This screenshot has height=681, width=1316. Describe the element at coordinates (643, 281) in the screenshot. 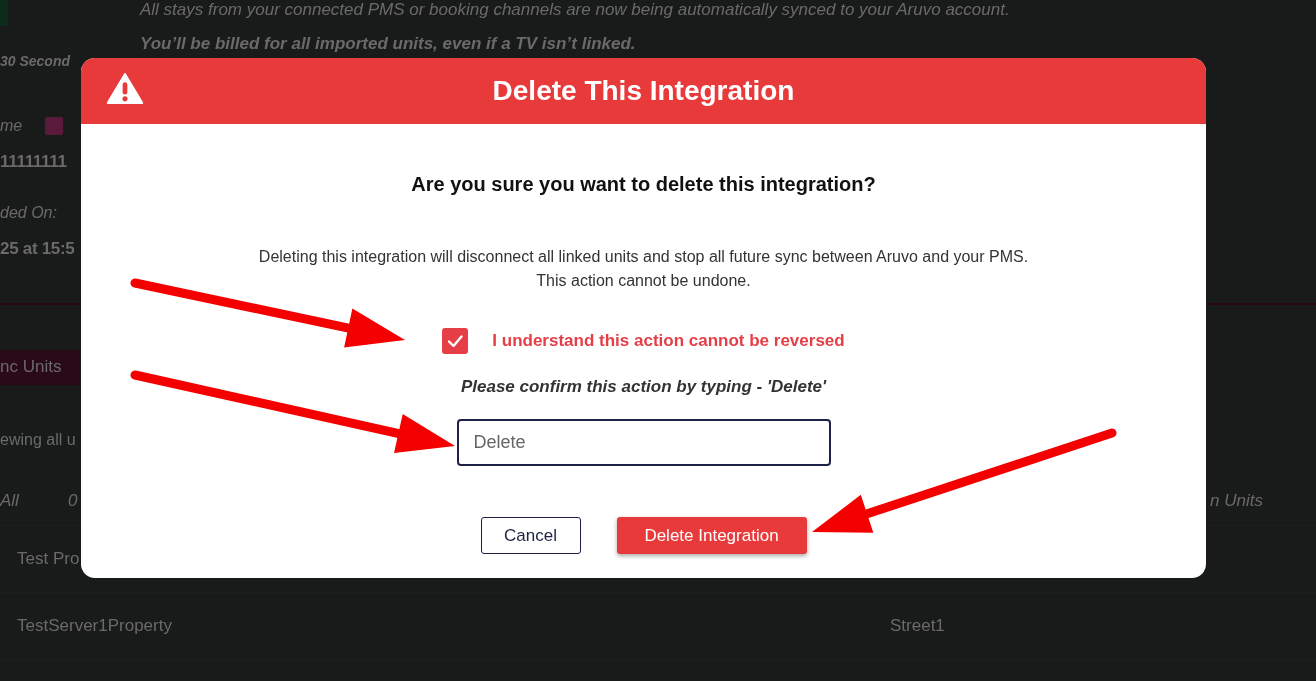

I see `description-text: This action cannot be undone.` at that location.